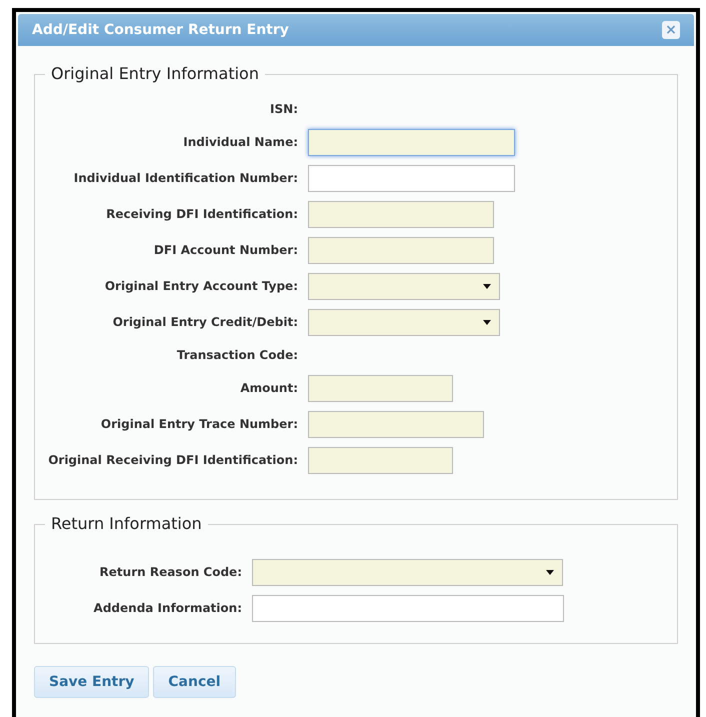 The width and height of the screenshot is (706, 717). What do you see at coordinates (225, 250) in the screenshot?
I see `field-label: DFI Account Number:` at bounding box center [225, 250].